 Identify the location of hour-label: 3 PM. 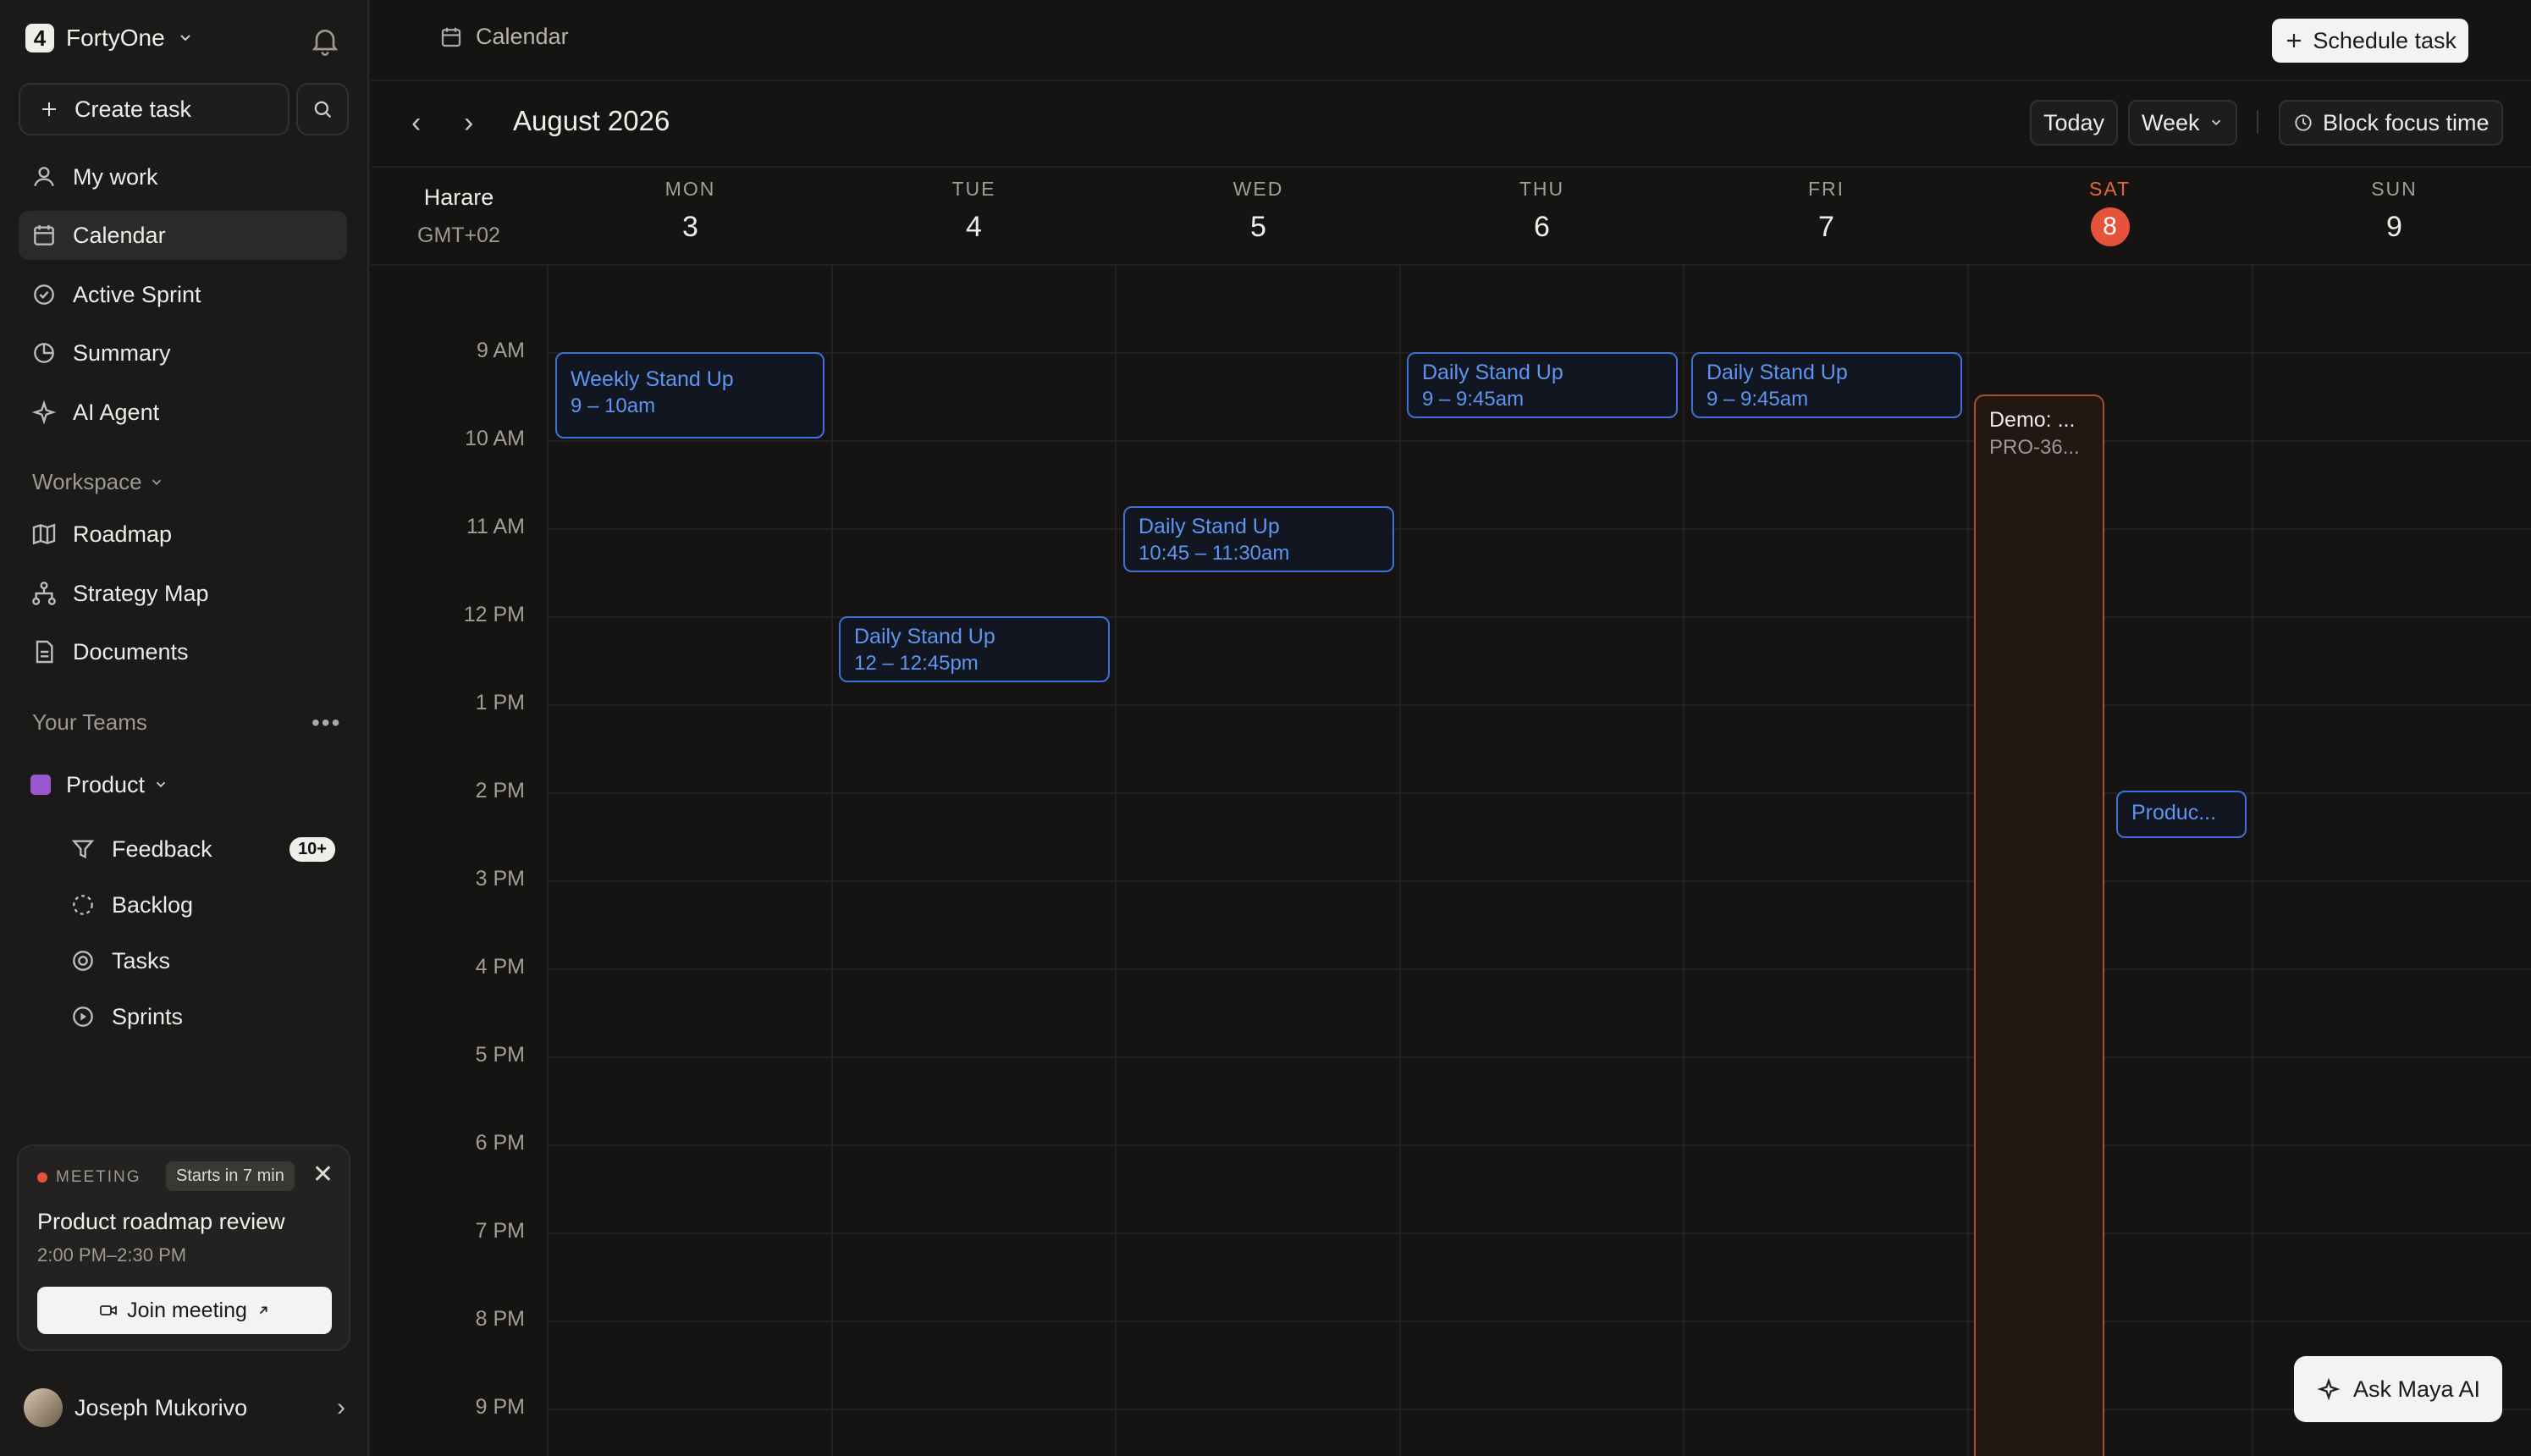
(500, 879).